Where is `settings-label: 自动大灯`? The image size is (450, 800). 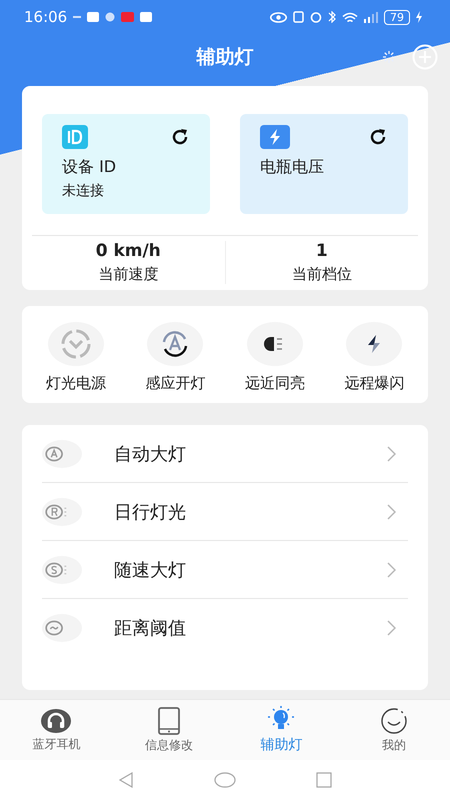 settings-label: 自动大灯 is located at coordinates (150, 454).